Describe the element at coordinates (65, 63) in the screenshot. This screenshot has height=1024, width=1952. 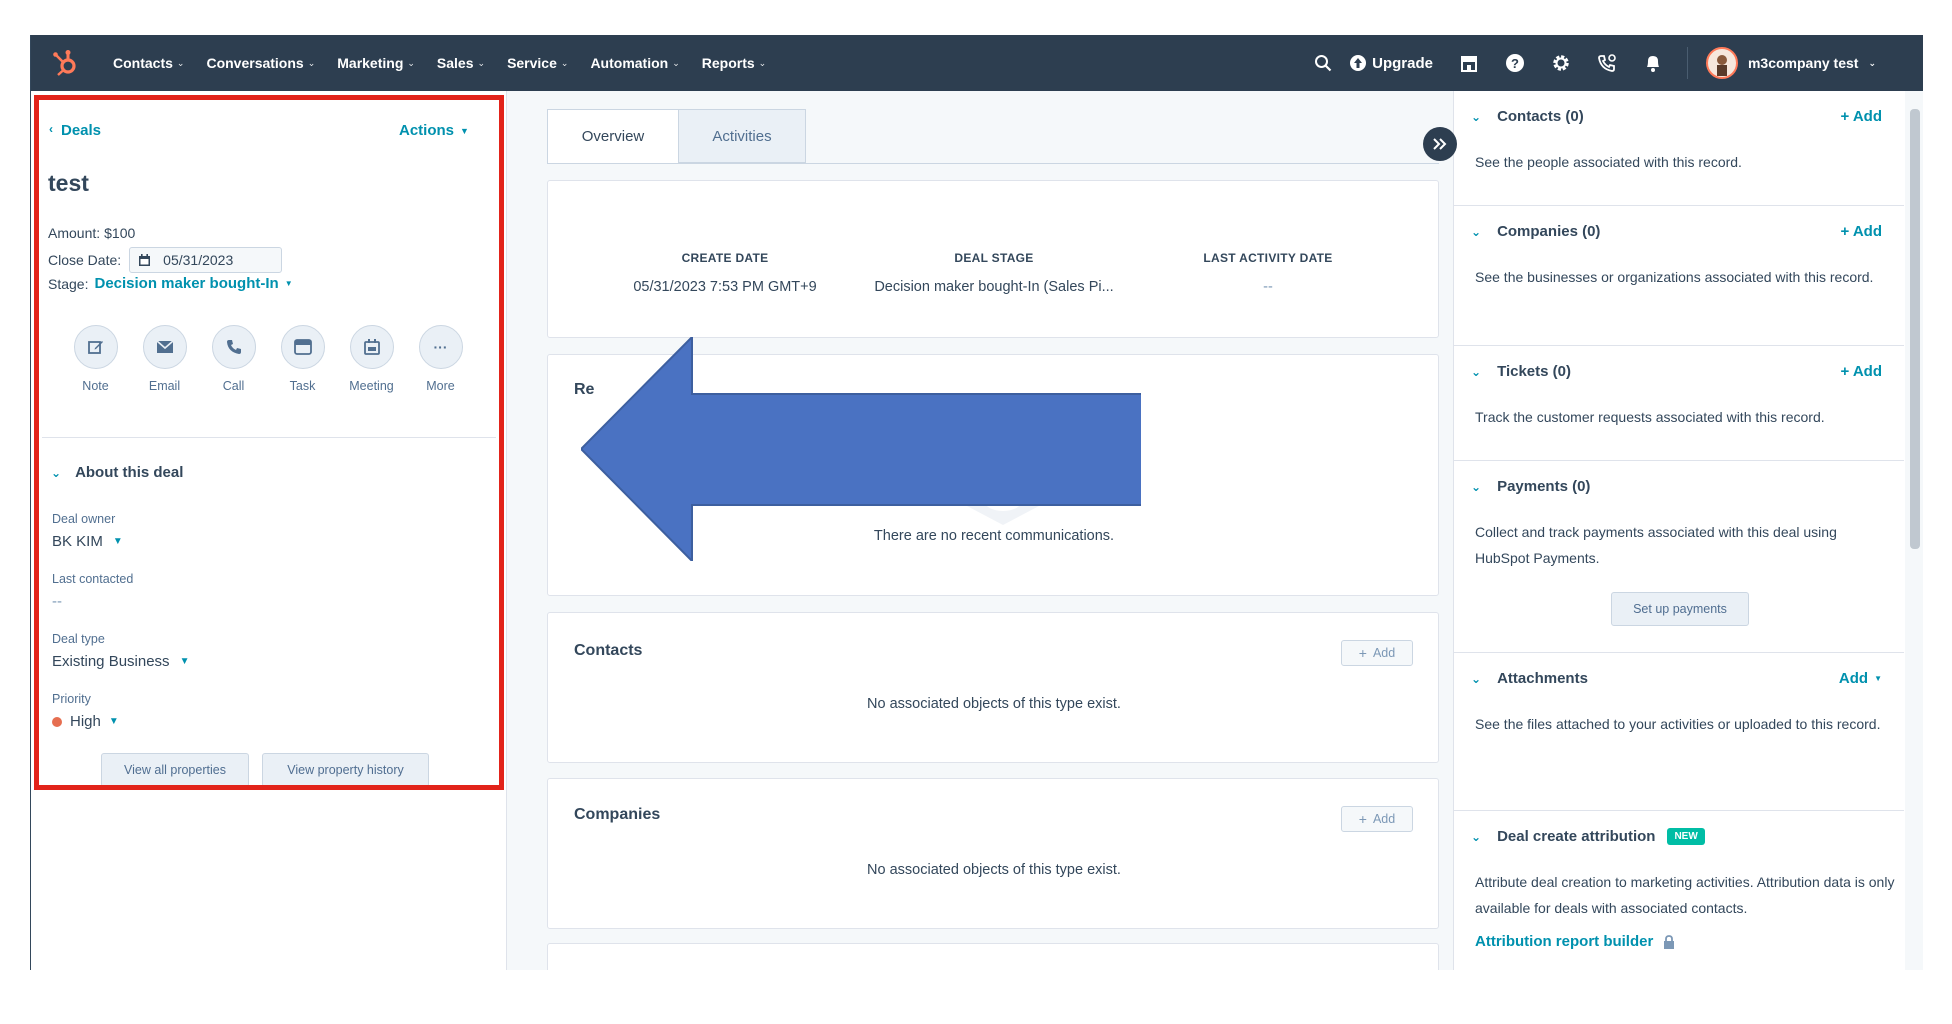
I see `hubspot-logo-icon` at that location.